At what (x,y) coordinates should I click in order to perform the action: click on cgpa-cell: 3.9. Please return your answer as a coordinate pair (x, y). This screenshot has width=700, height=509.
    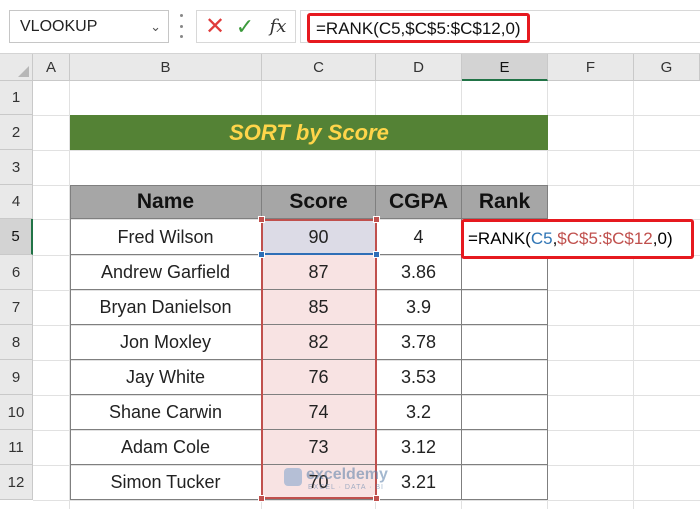
    Looking at the image, I should click on (419, 307).